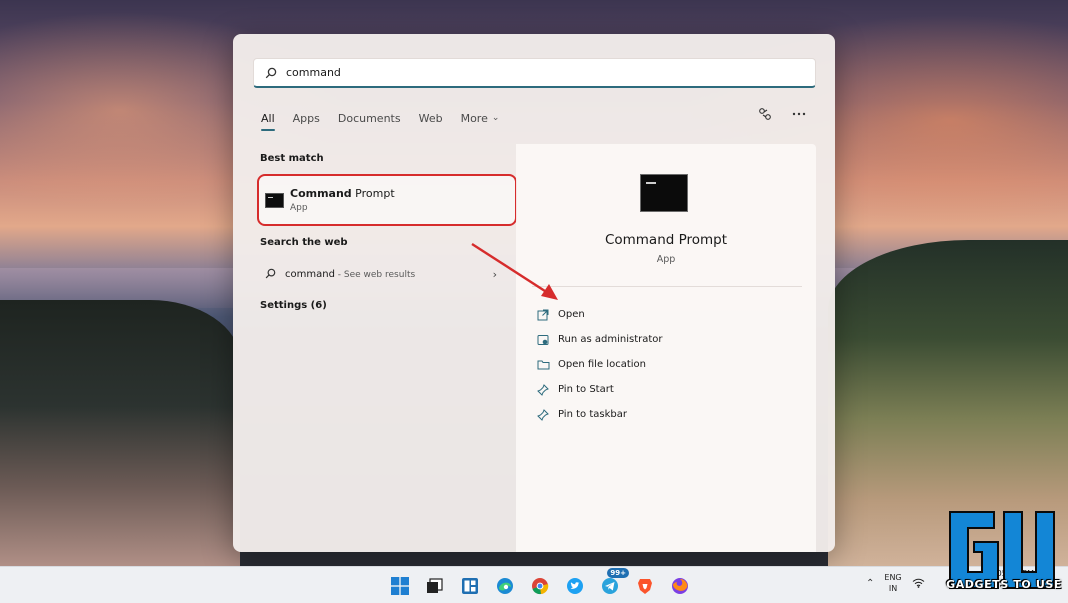 Image resolution: width=1068 pixels, height=603 pixels. What do you see at coordinates (612, 583) in the screenshot?
I see `telegram-icon: 99+` at bounding box center [612, 583].